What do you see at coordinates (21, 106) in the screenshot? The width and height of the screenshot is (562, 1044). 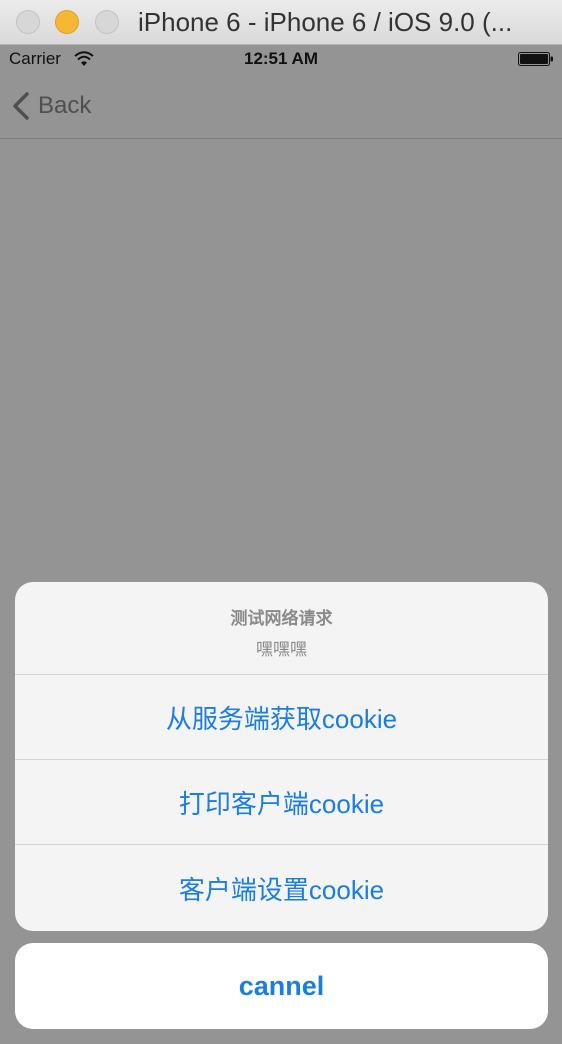 I see `chevron-left-icon` at bounding box center [21, 106].